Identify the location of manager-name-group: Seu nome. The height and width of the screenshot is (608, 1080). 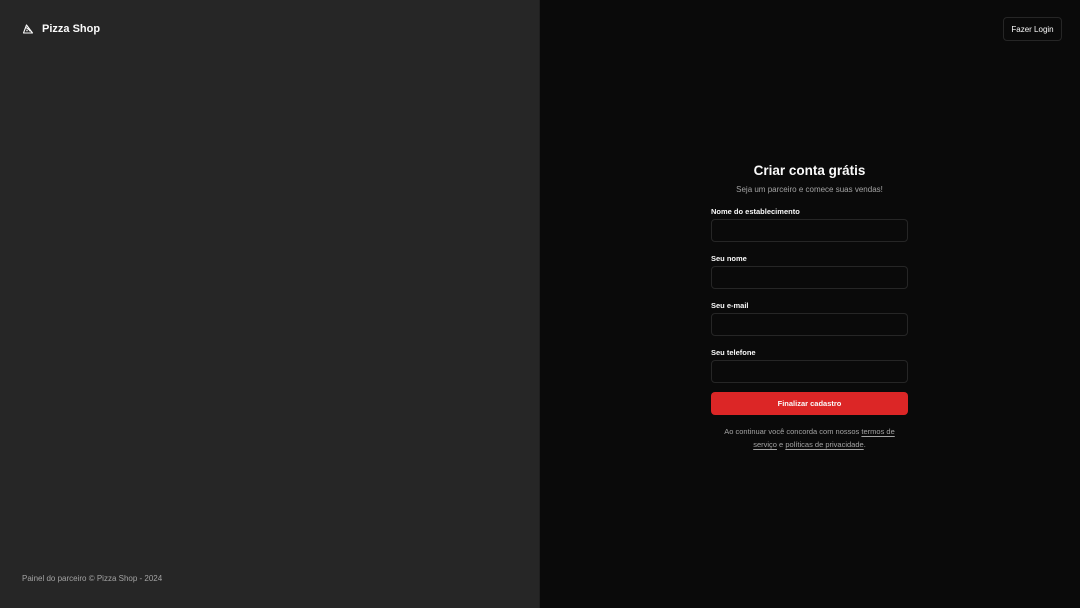
(809, 271).